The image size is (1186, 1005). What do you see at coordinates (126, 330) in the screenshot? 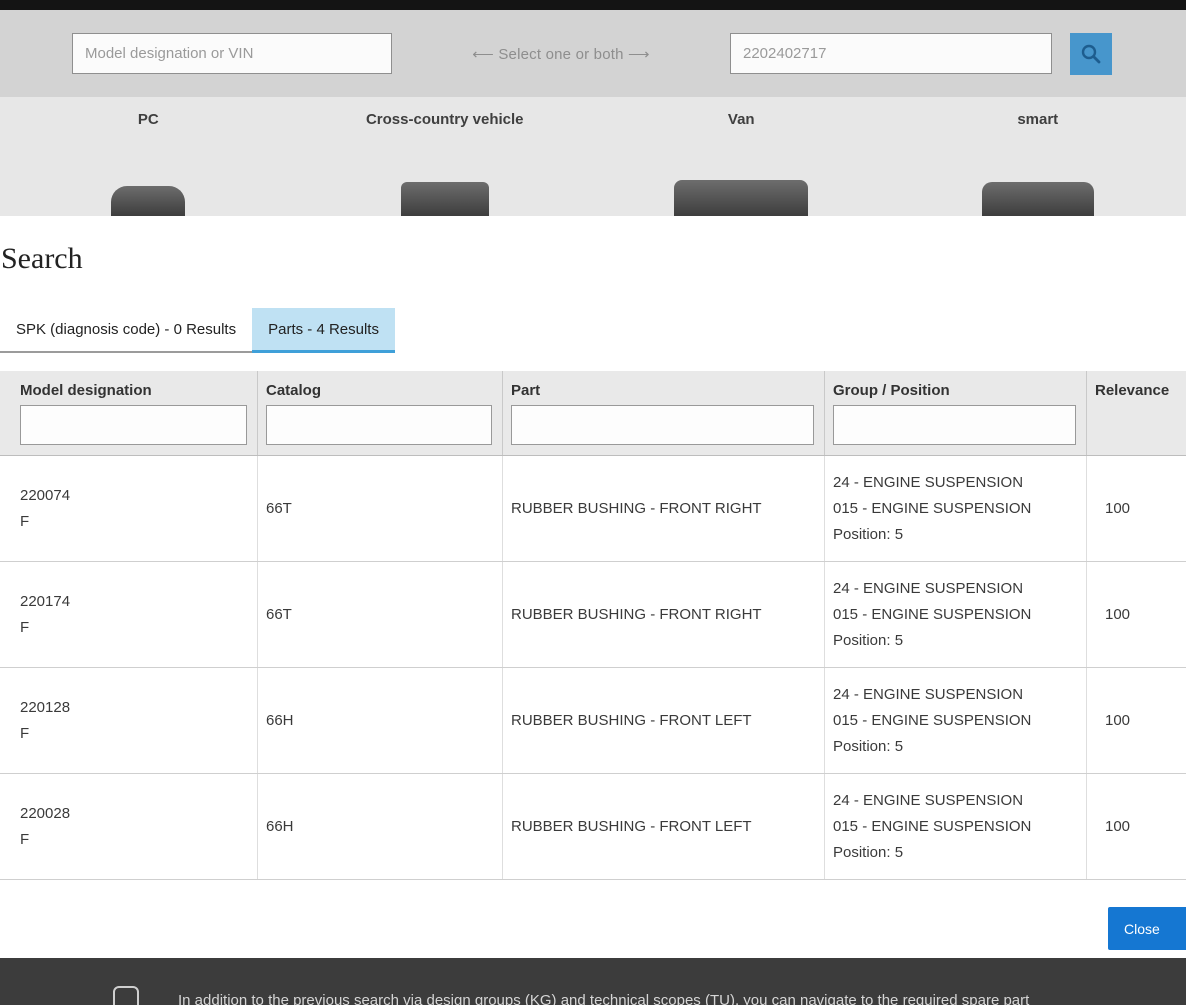
I see `tab-spk-results: SPK (diagnosis code) - 0 Results` at bounding box center [126, 330].